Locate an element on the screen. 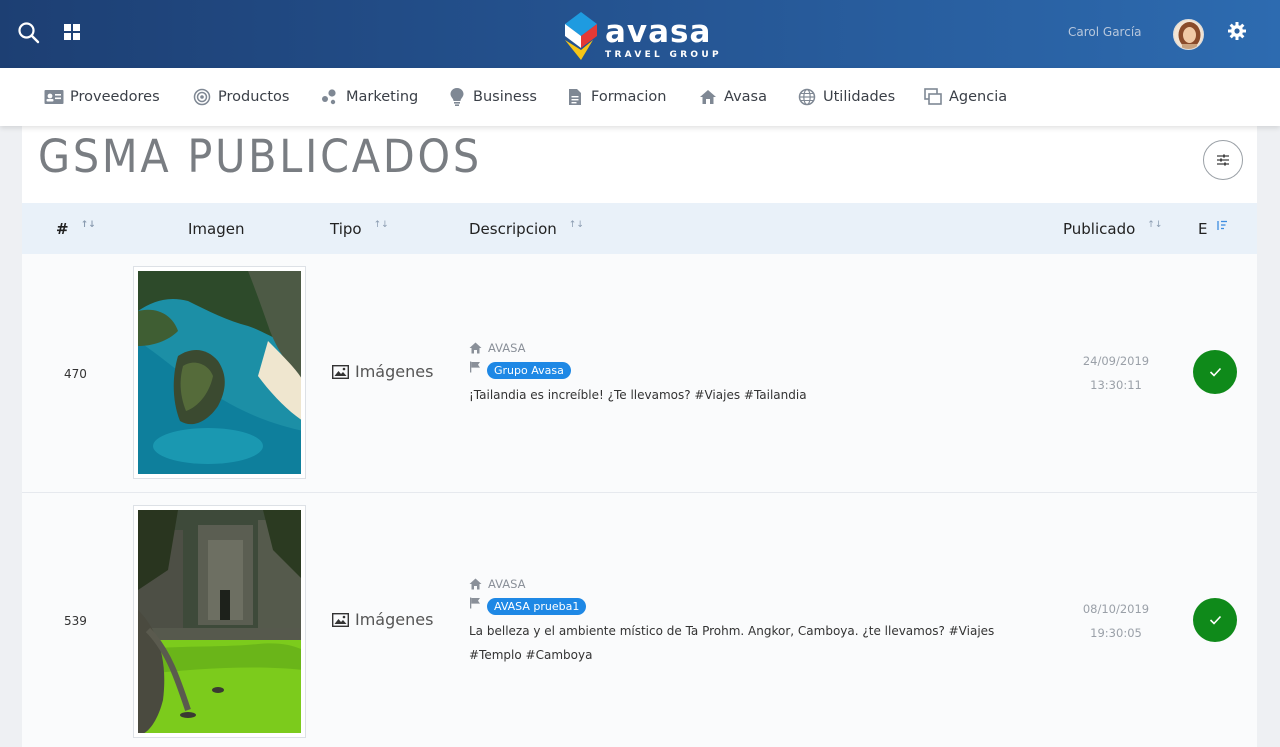  user-avatar is located at coordinates (1188, 34).